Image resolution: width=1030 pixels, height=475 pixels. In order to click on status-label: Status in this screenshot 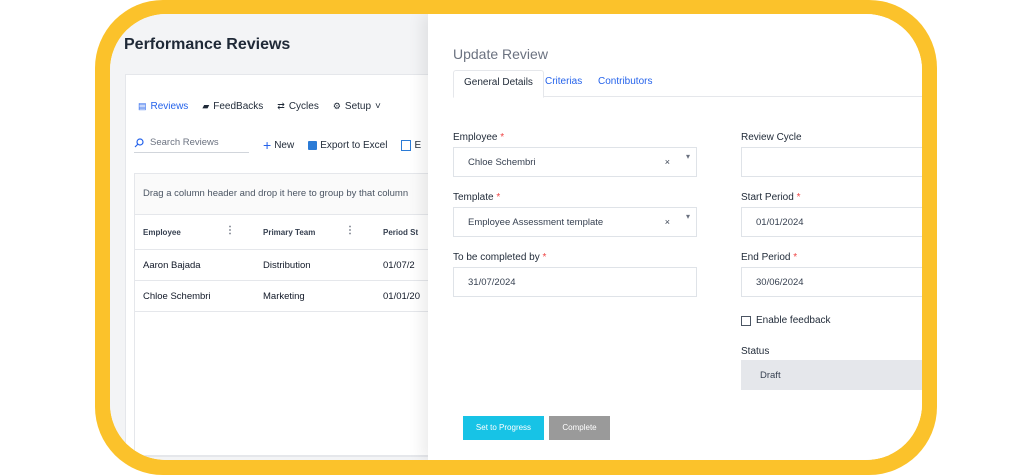, I will do `click(755, 351)`.